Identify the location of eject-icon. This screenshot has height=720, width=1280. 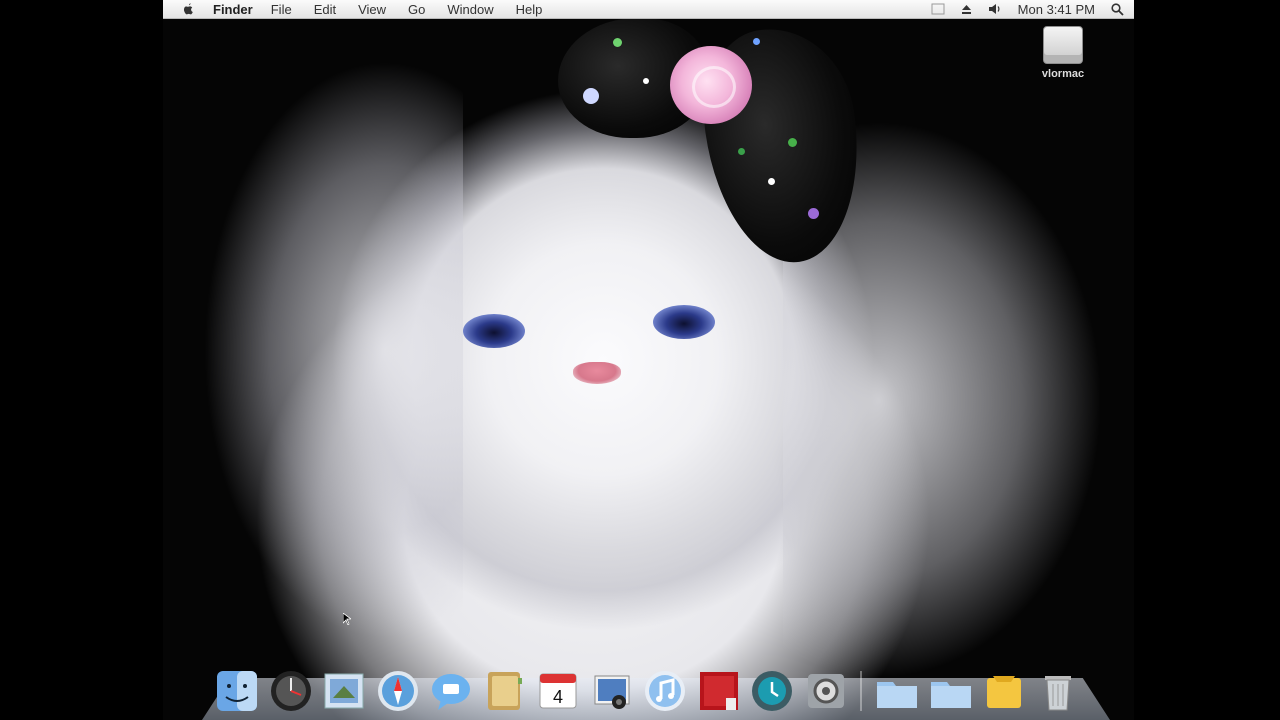
(966, 9).